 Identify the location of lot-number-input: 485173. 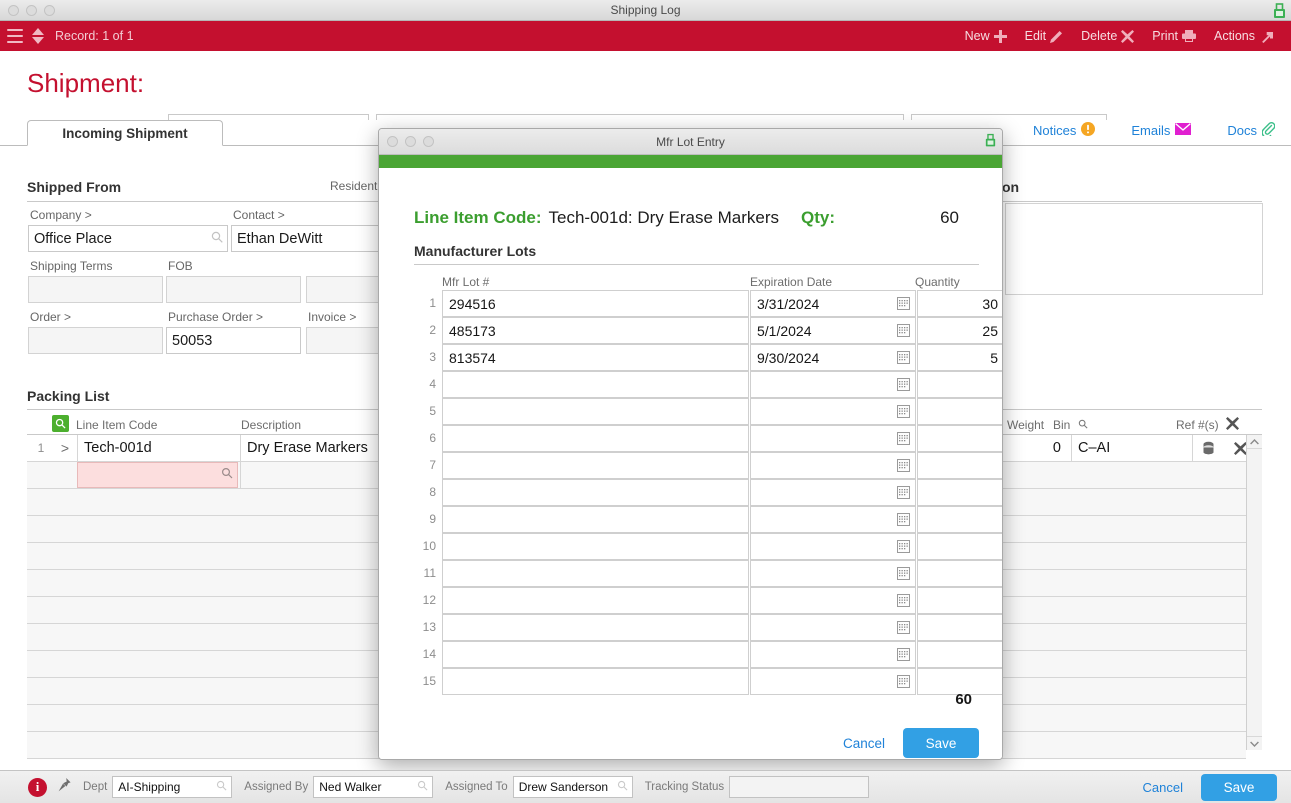
(595, 330).